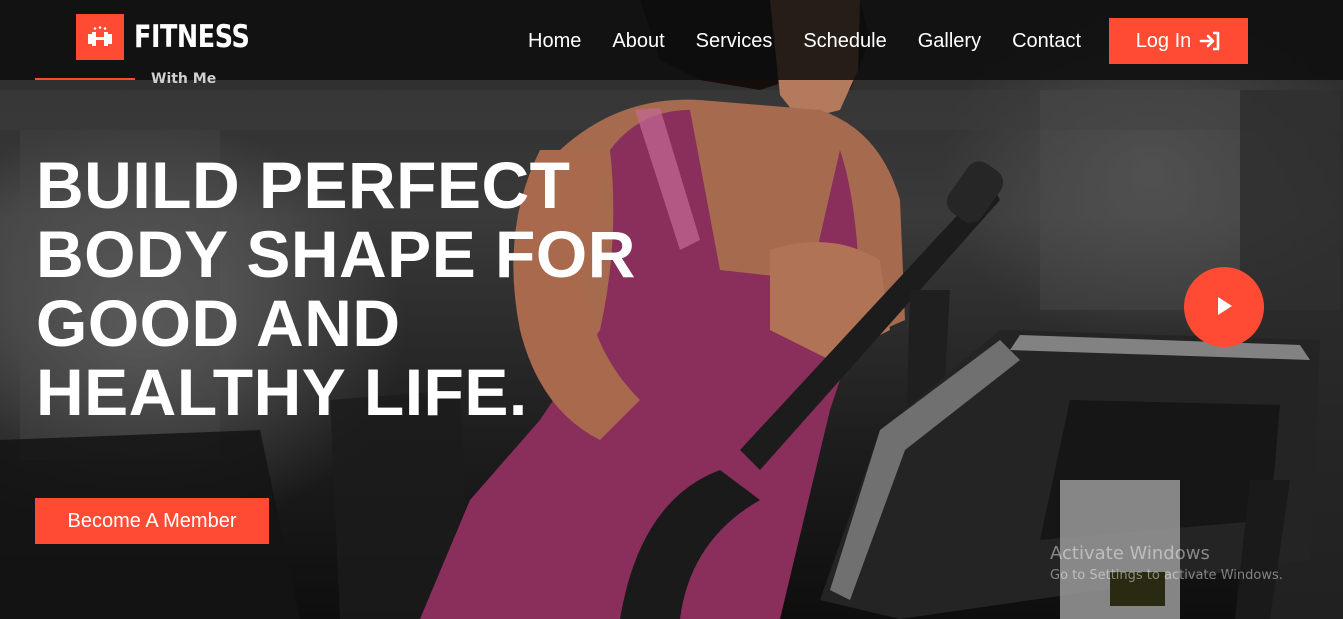 The image size is (1343, 619). What do you see at coordinates (1130, 553) in the screenshot?
I see `watermark-title: Activate Windows` at bounding box center [1130, 553].